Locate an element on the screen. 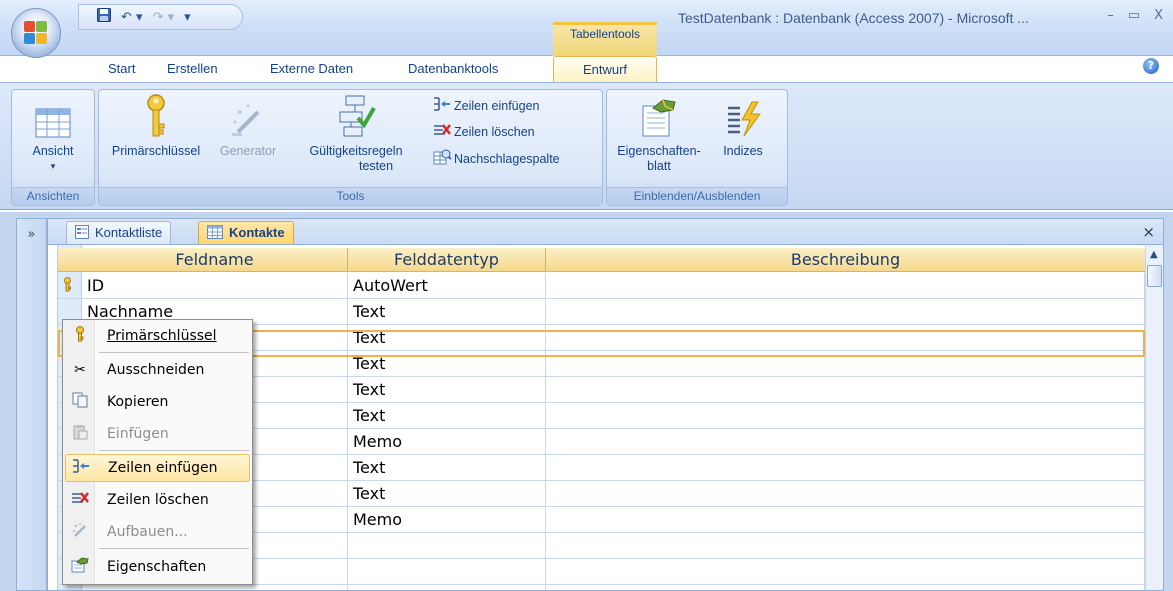 Image resolution: width=1173 pixels, height=591 pixels. office-logo-icon is located at coordinates (36, 33).